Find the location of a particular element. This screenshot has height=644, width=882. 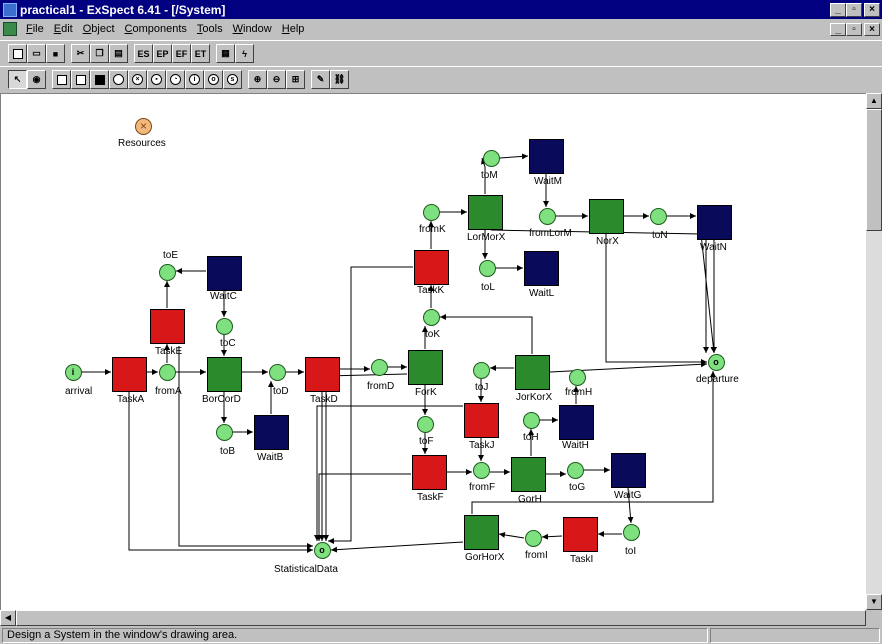

lightning-icon: ϟ is located at coordinates (244, 53).